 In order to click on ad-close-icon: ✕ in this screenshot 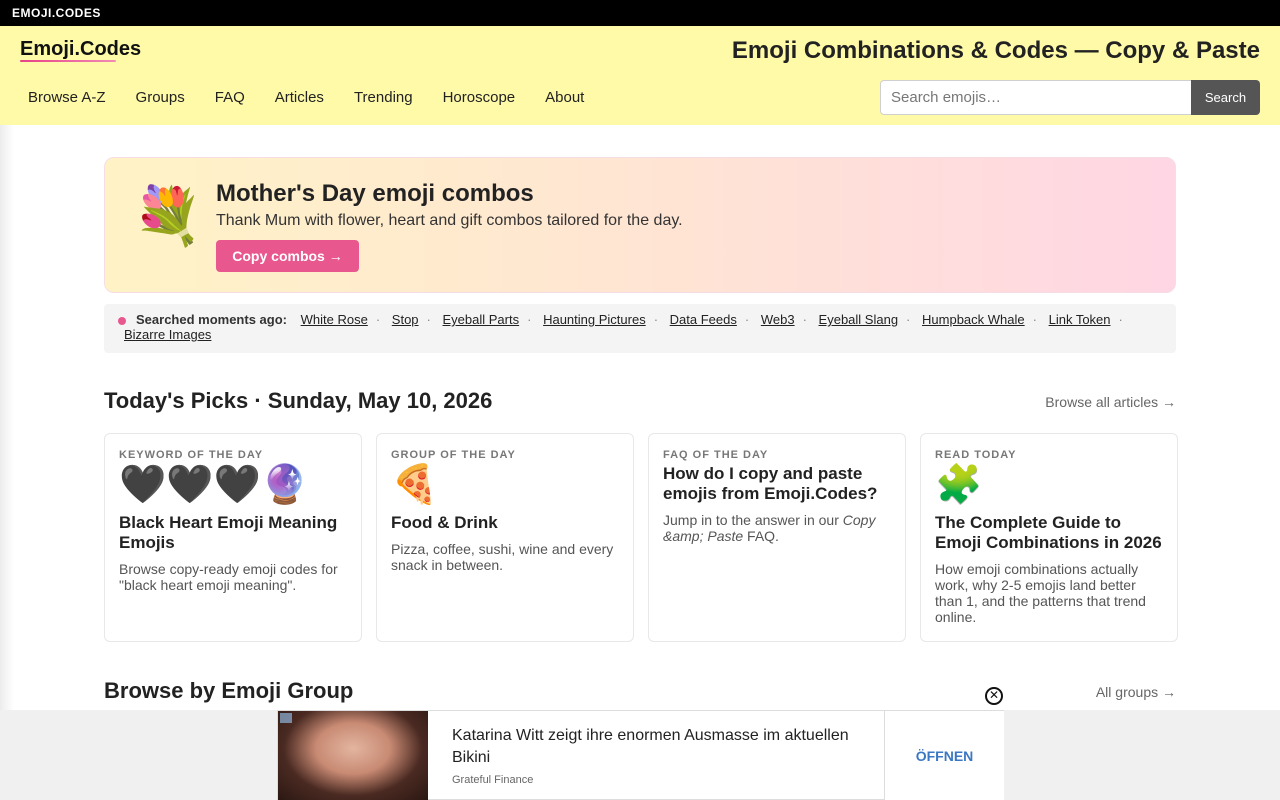, I will do `click(994, 696)`.